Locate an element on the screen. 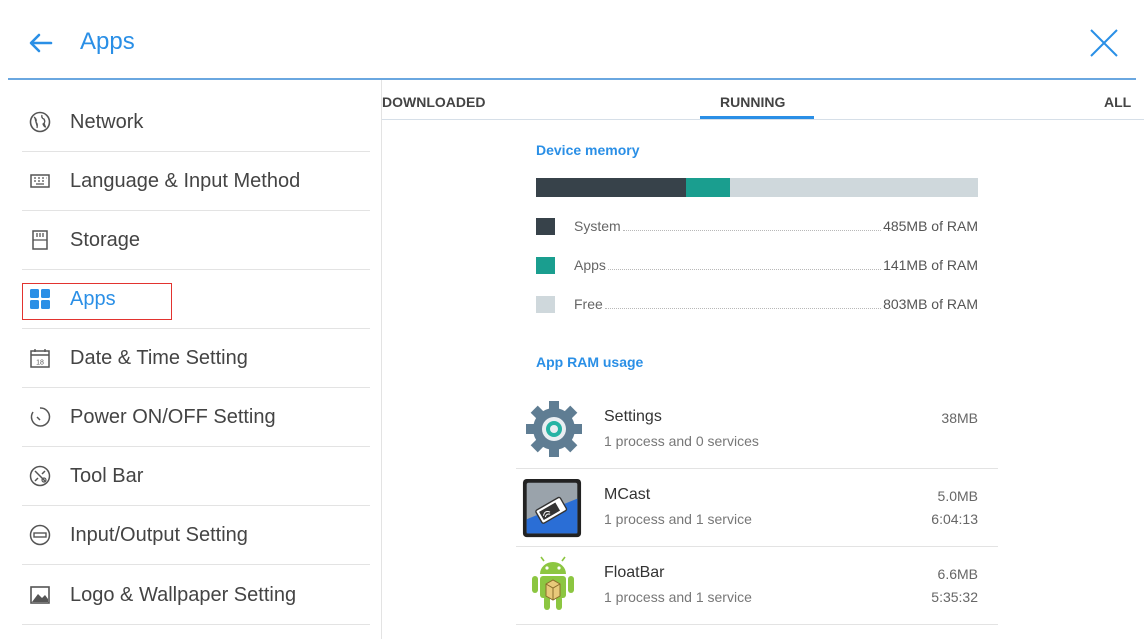  tab-running: RUNNING is located at coordinates (752, 102).